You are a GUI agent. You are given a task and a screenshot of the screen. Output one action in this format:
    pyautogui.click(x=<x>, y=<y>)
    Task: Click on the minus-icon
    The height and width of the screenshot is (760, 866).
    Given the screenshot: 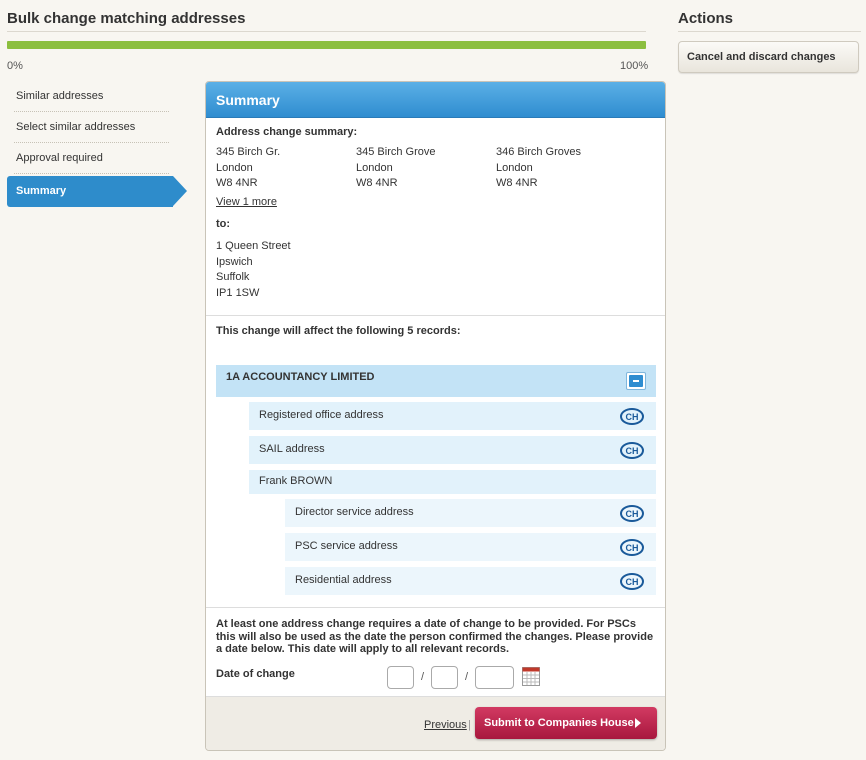 What is the action you would take?
    pyautogui.click(x=636, y=381)
    